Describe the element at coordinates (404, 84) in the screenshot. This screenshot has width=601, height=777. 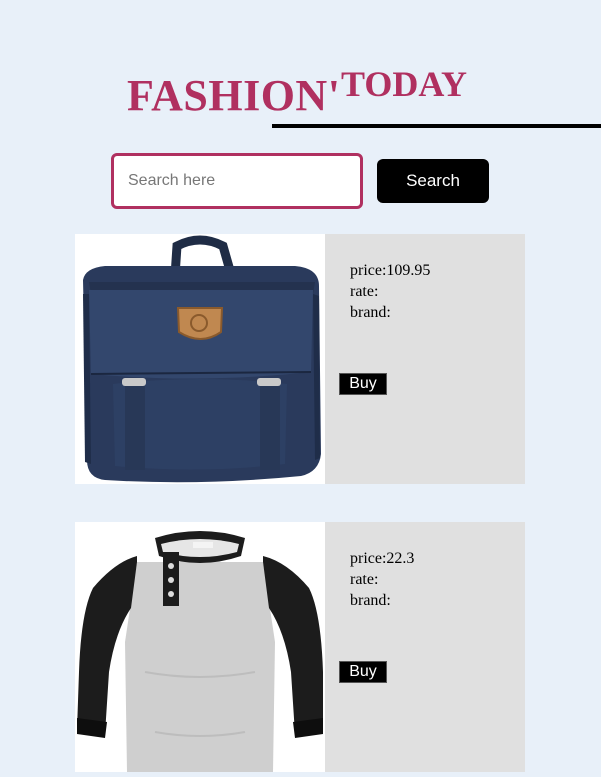
I see `brand-title-today: TODAY` at that location.